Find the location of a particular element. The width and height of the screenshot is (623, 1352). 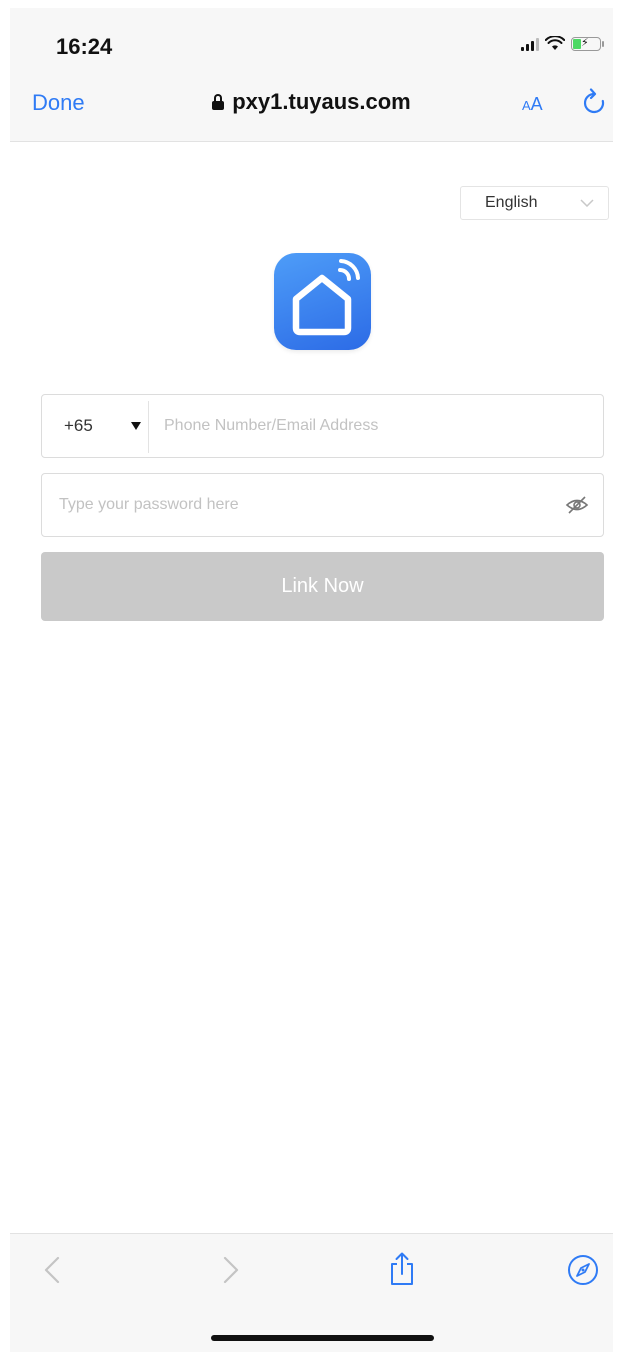

lock-icon is located at coordinates (218, 102).